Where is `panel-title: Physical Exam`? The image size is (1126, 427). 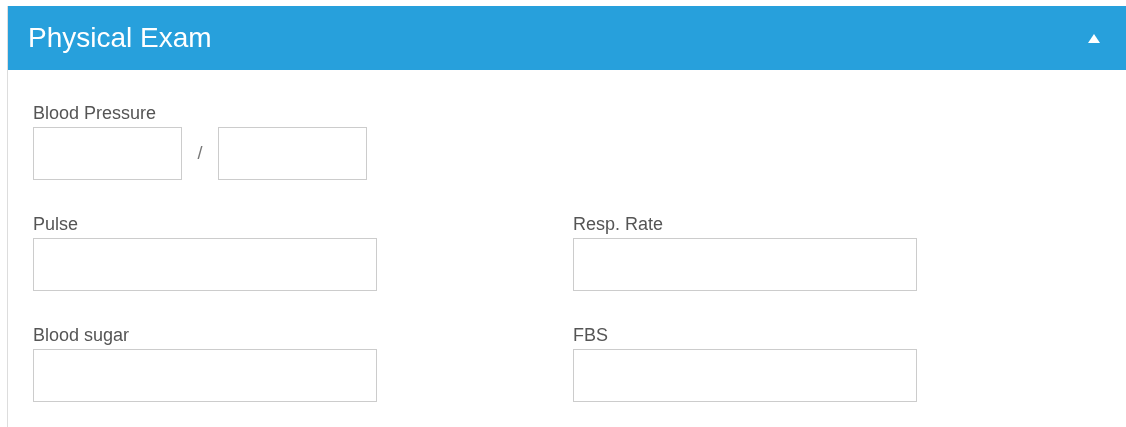 panel-title: Physical Exam is located at coordinates (120, 38).